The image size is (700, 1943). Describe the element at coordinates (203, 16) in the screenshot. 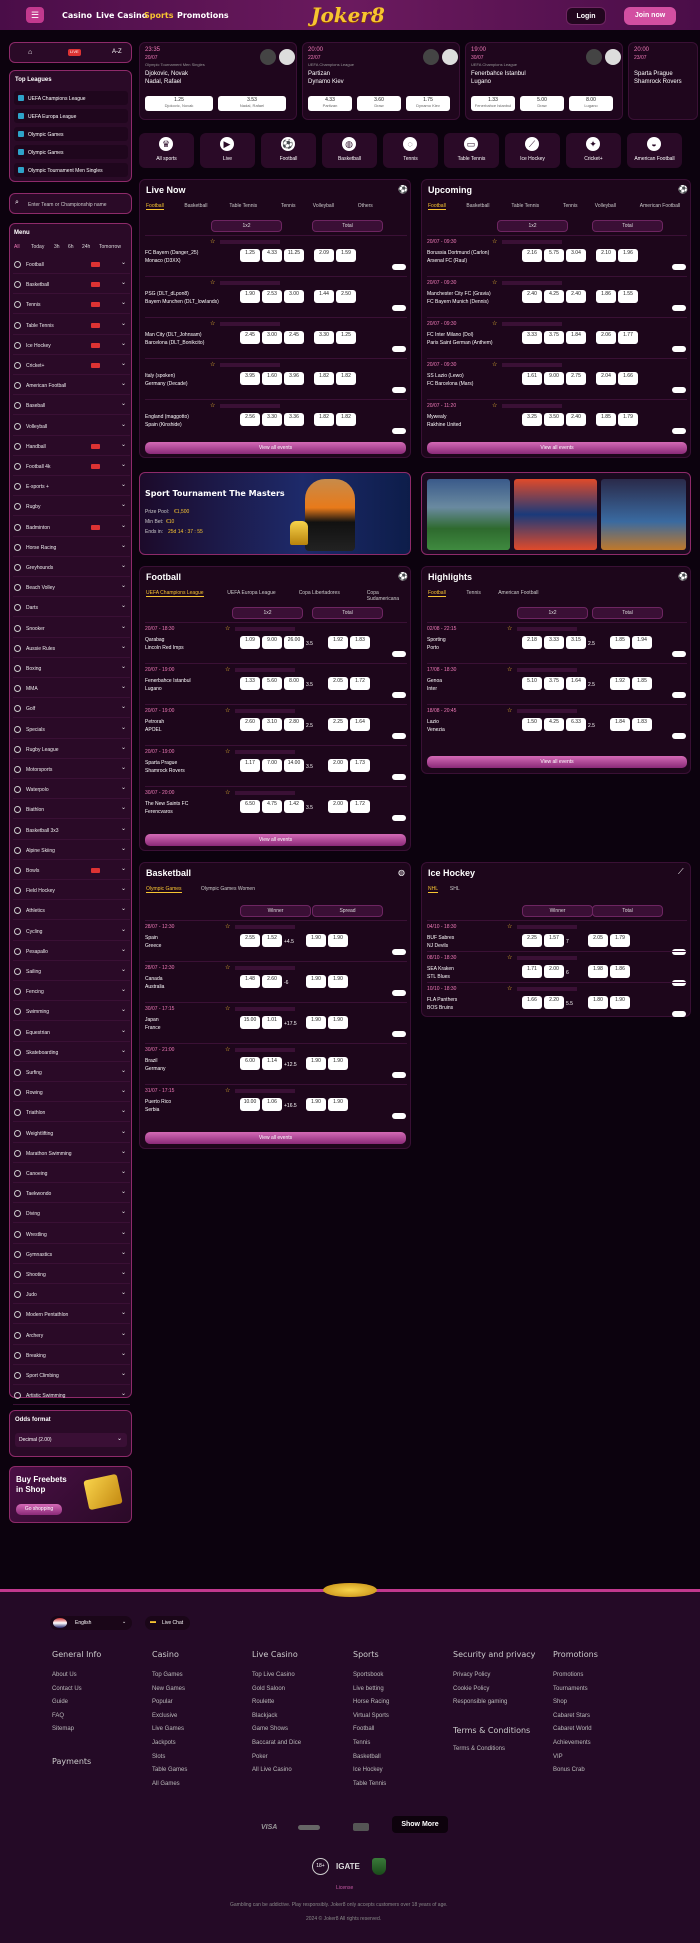

I see `nav-promotions: Promotions` at that location.